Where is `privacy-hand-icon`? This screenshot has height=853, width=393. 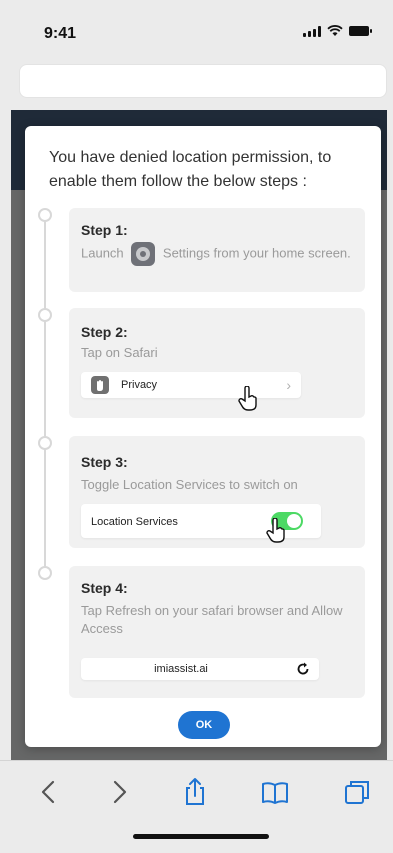
privacy-hand-icon is located at coordinates (100, 385).